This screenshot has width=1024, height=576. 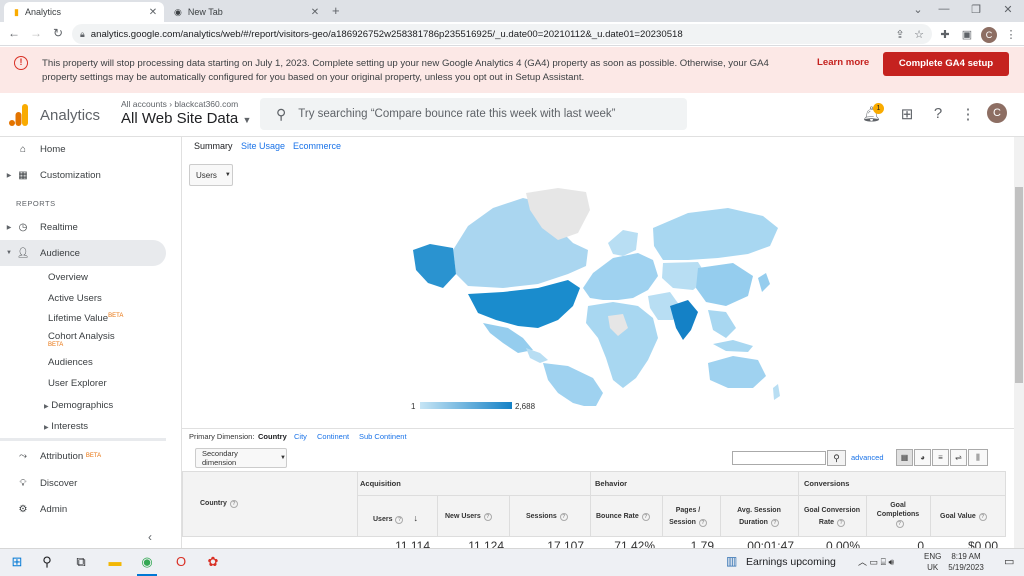 I want to click on world-map, so click(x=595, y=297).